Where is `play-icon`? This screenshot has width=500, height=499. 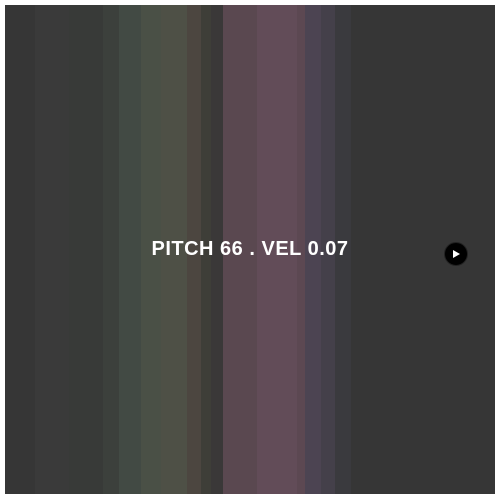
play-icon is located at coordinates (456, 254).